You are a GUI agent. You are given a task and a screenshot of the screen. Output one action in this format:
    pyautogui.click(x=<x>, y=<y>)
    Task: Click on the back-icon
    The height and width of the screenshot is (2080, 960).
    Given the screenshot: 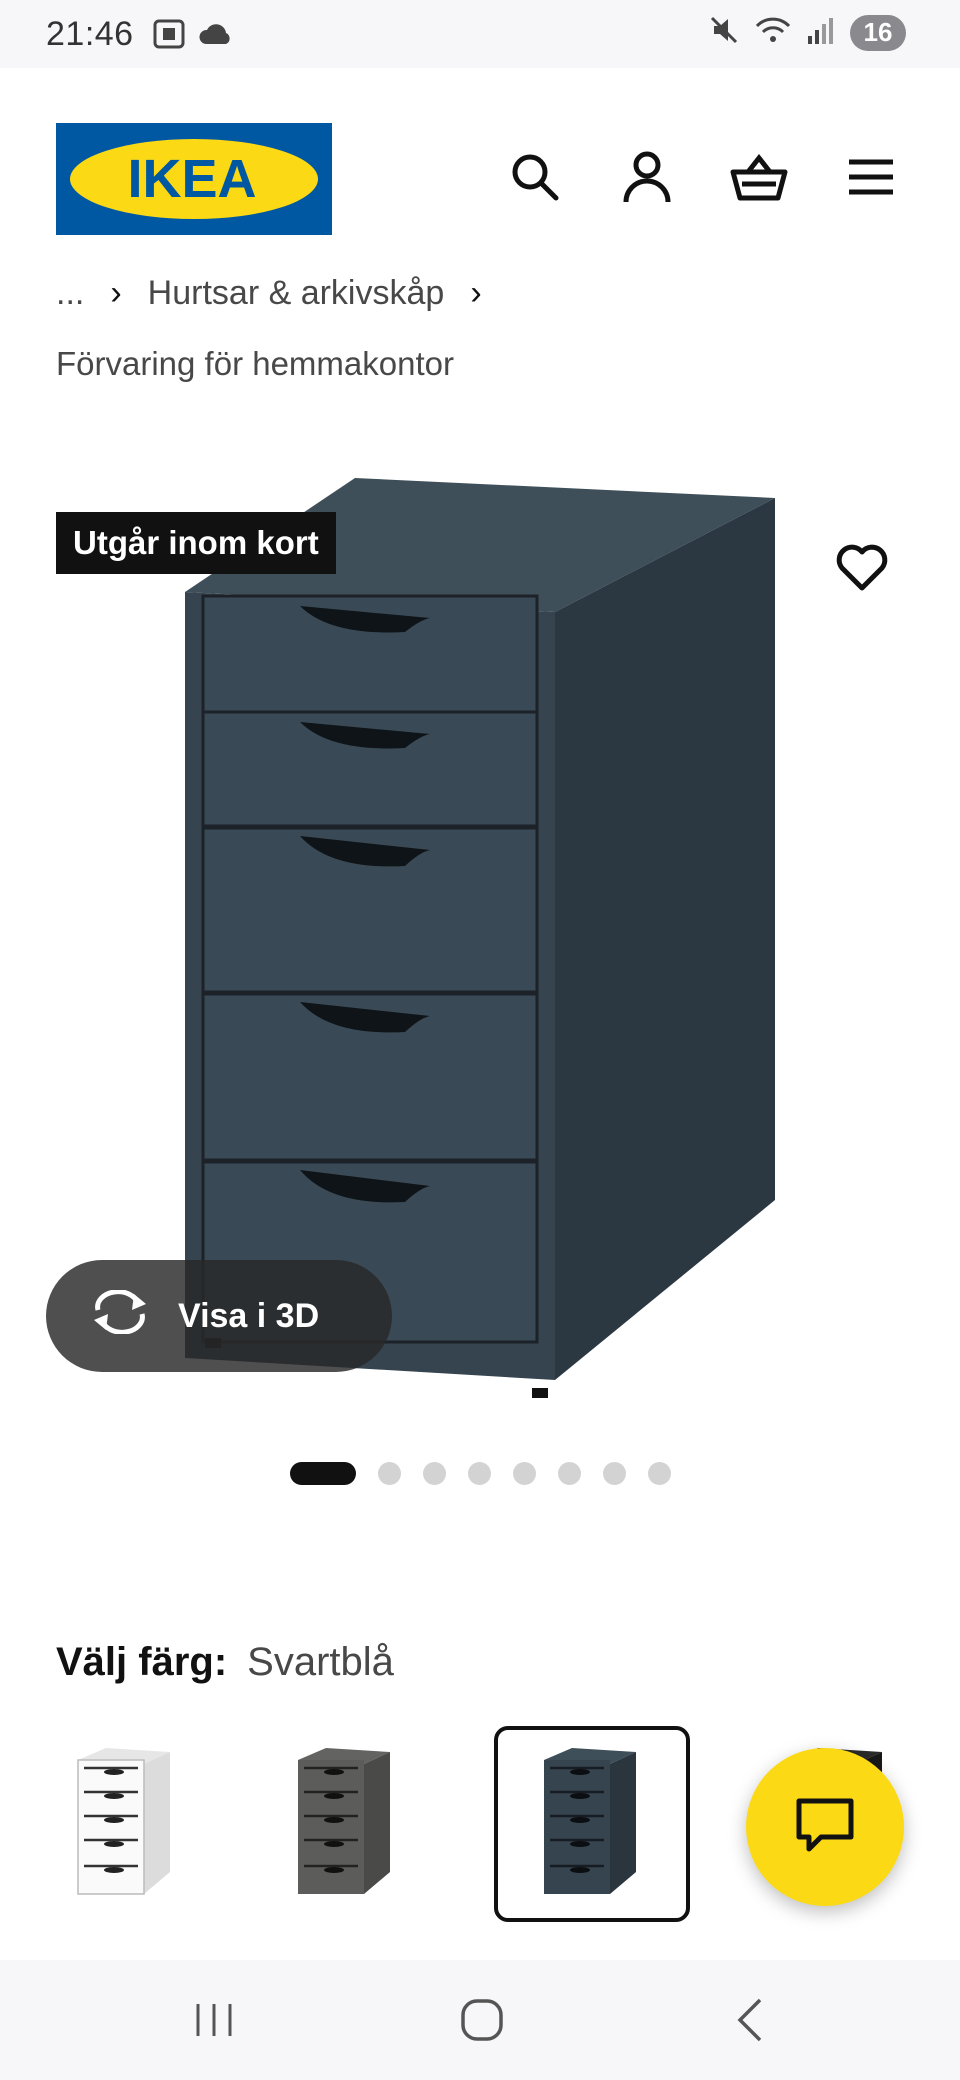 What is the action you would take?
    pyautogui.click(x=750, y=2020)
    